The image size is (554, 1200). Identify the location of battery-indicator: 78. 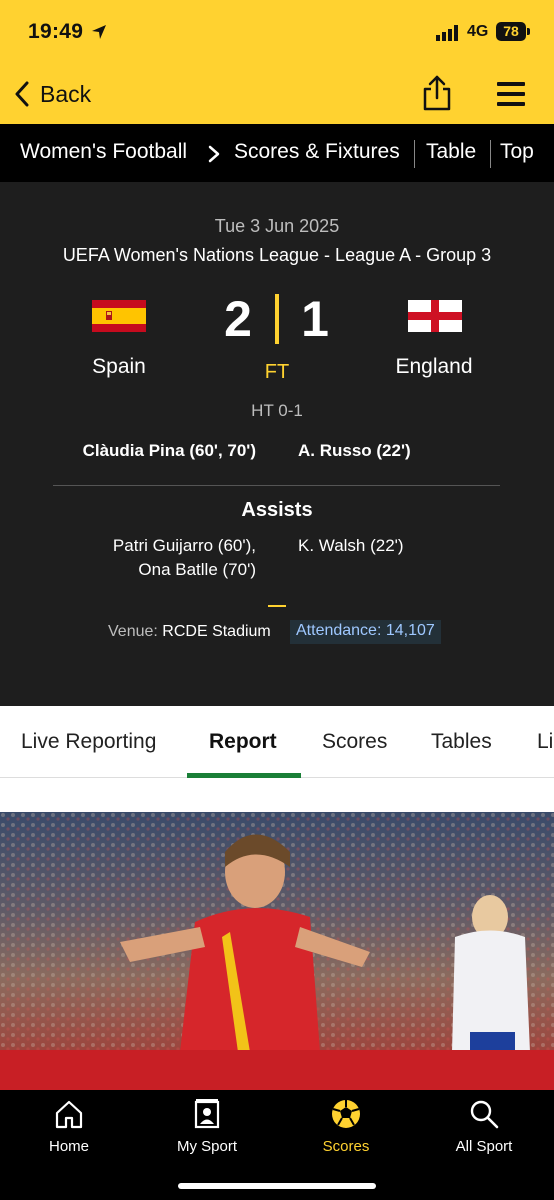
(511, 31).